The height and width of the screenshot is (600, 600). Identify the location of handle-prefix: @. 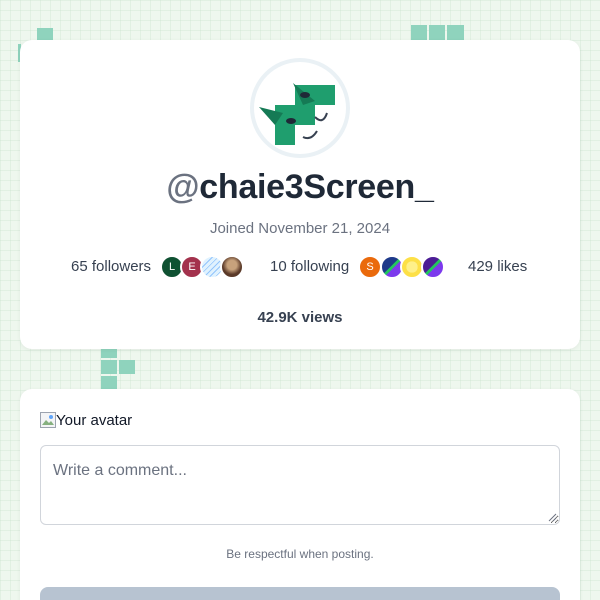
(183, 187).